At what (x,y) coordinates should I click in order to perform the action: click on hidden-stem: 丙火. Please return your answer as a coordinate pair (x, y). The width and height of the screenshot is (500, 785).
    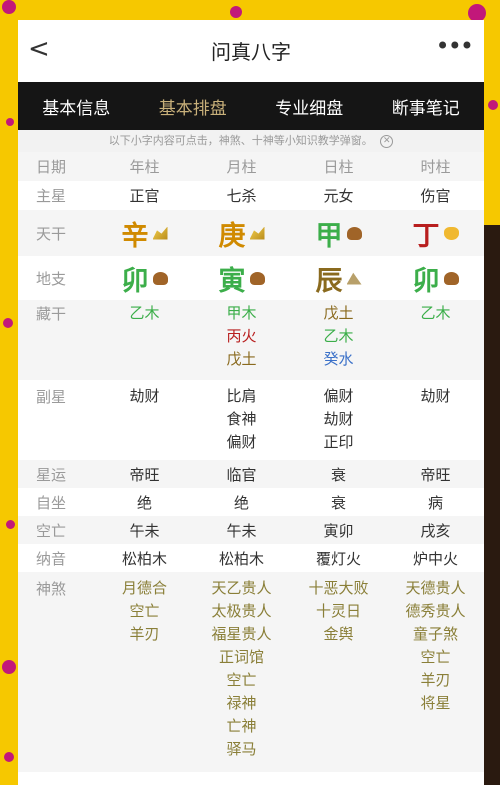
    Looking at the image, I should click on (241, 336).